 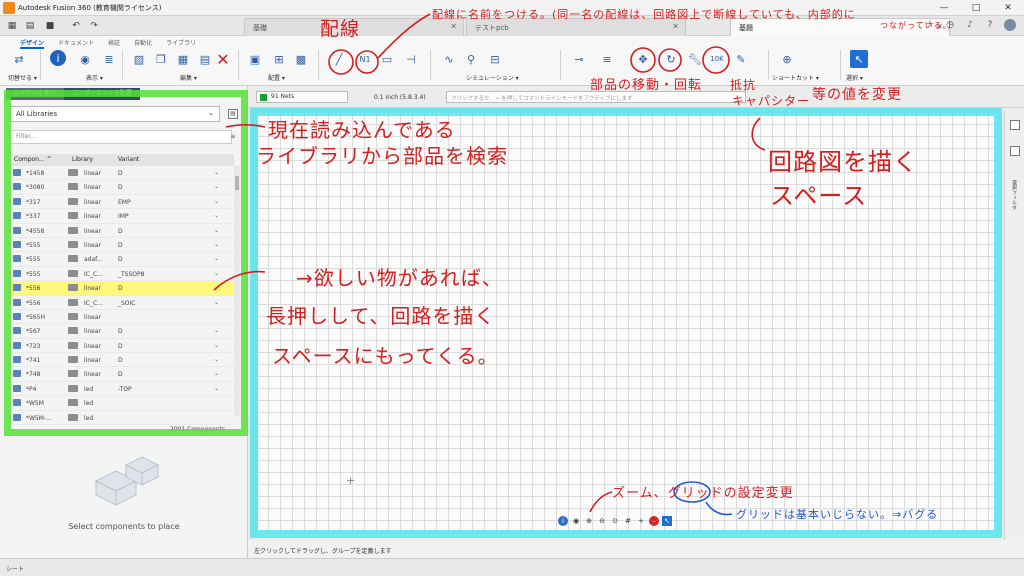 I want to click on table-row: *317 linear EMP ⌄, so click(x=122, y=202).